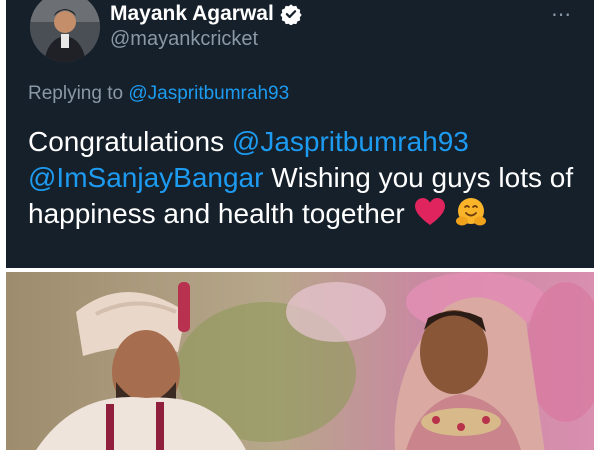 This screenshot has width=600, height=450. What do you see at coordinates (471, 212) in the screenshot?
I see `hugging-face-icon` at bounding box center [471, 212].